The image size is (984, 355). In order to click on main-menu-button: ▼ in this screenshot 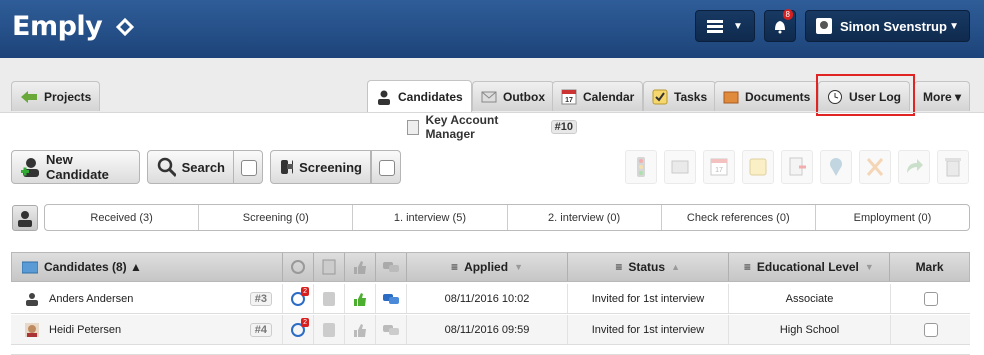, I will do `click(725, 26)`.